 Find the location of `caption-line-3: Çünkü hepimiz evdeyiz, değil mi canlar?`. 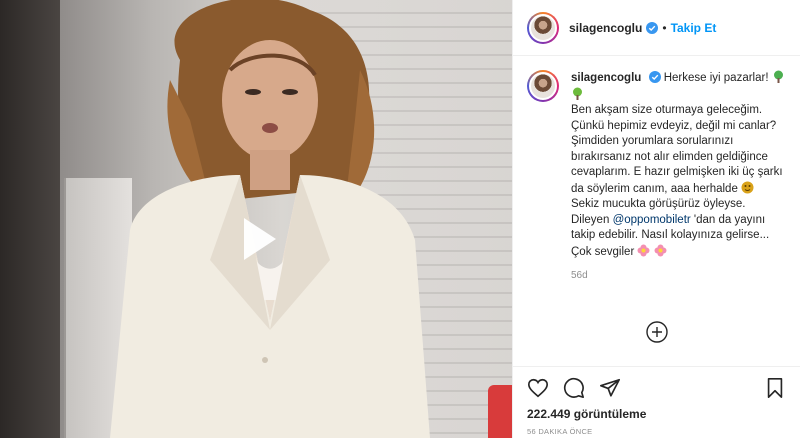

caption-line-3: Çünkü hepimiz evdeyiz, değil mi canlar? is located at coordinates (674, 125).